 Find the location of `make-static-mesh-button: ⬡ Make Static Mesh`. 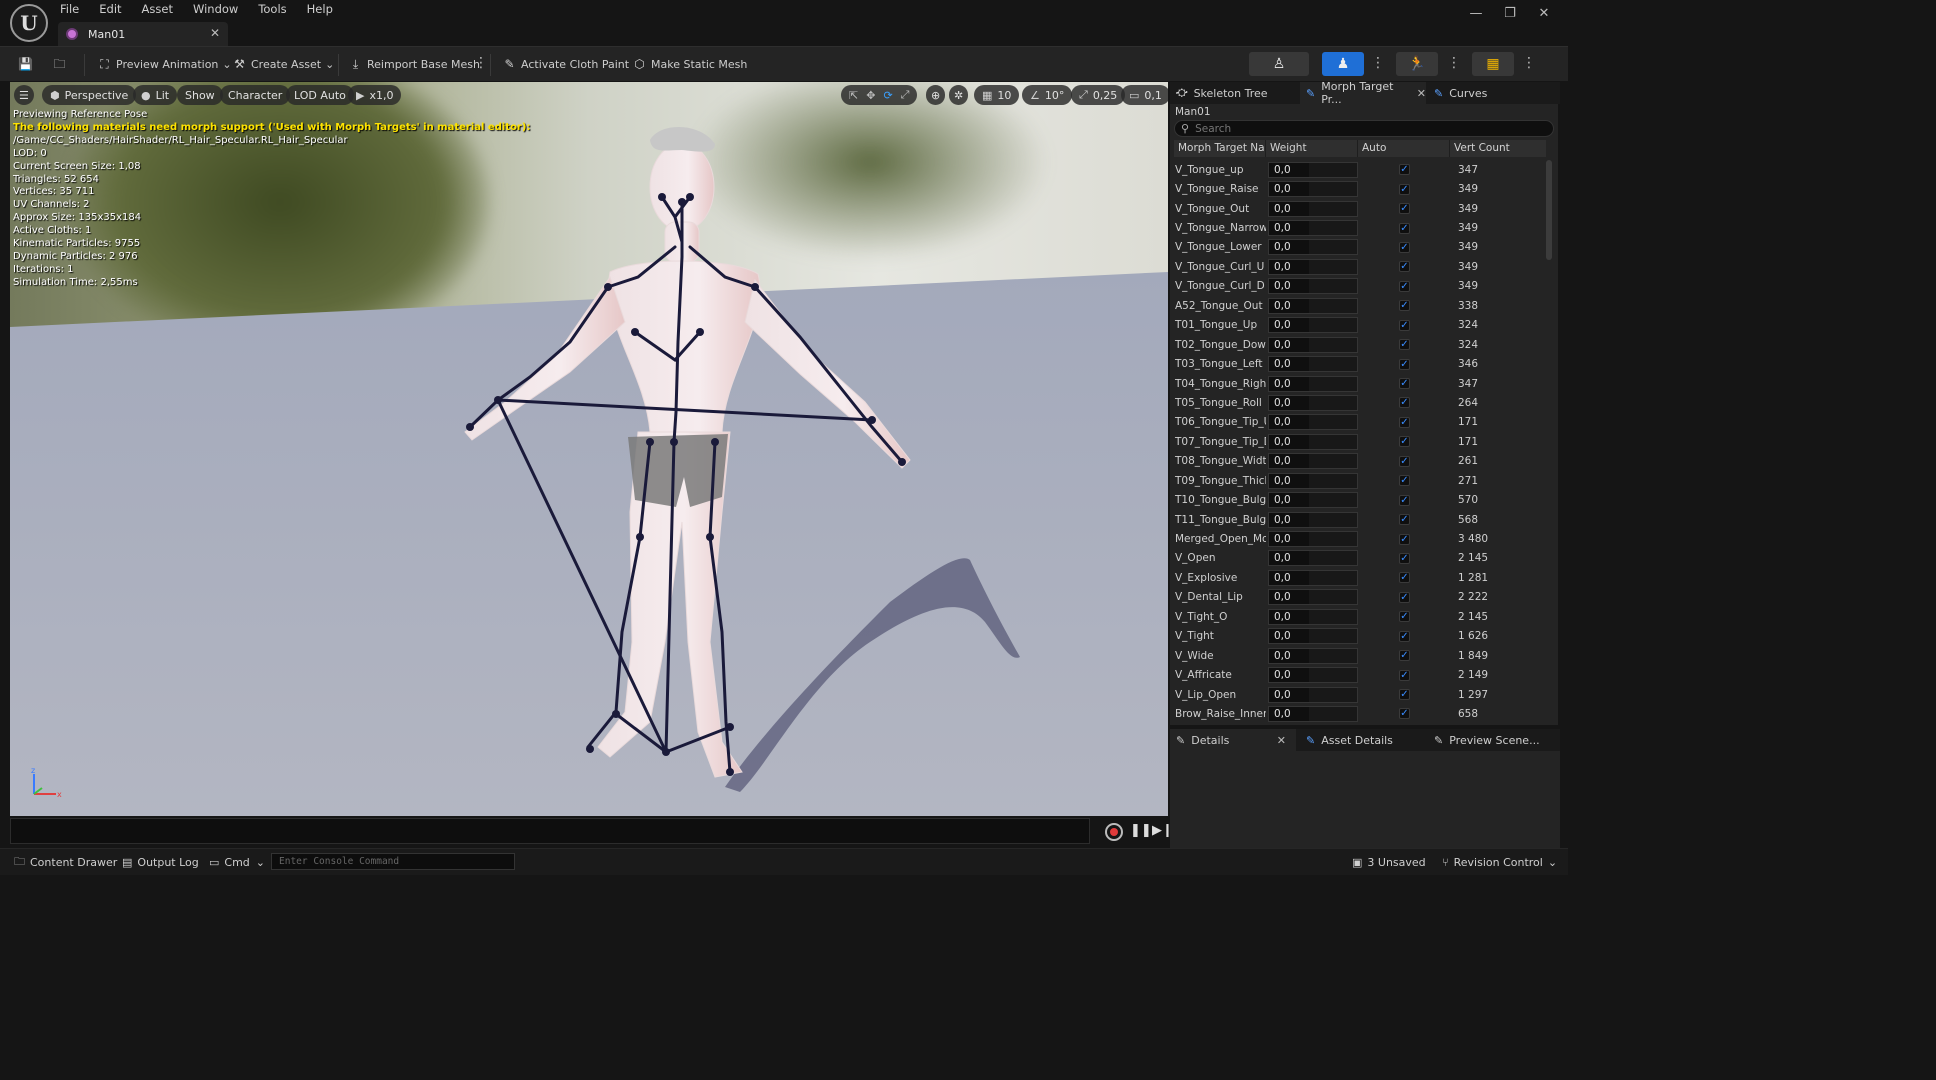

make-static-mesh-button: ⬡ Make Static Mesh is located at coordinates (689, 64).